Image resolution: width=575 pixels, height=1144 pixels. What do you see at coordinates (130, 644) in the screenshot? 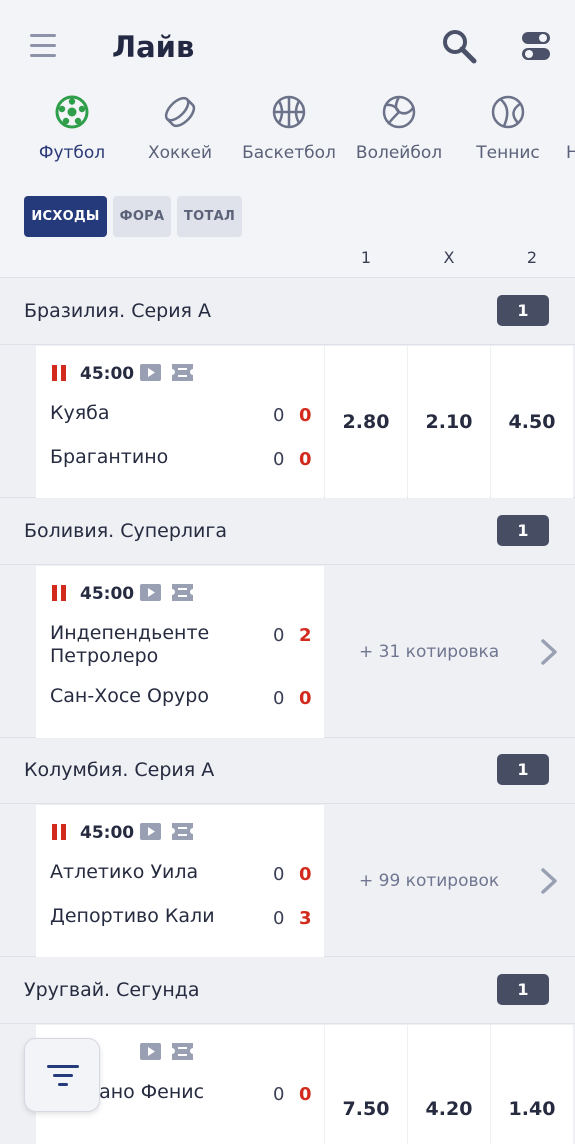
I see `home-team: Индепендьенте Петролеро` at bounding box center [130, 644].